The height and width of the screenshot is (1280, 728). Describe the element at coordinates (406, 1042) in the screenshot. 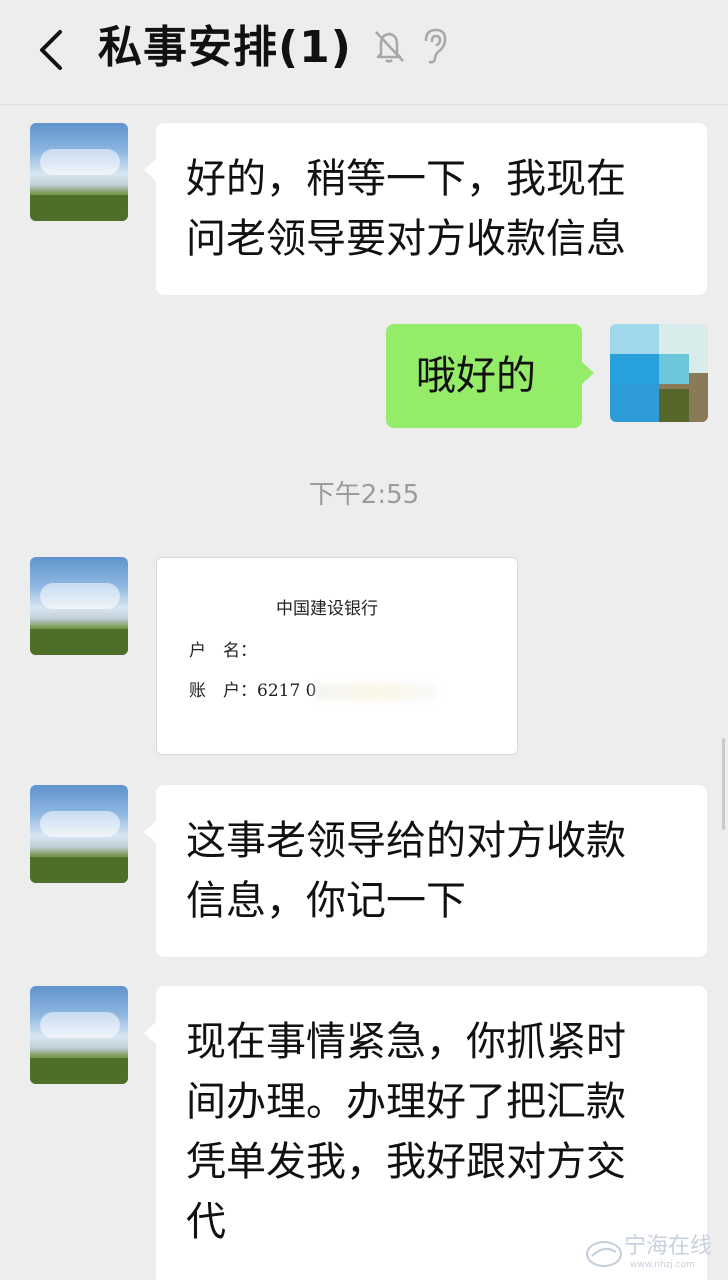

I see `message-line: 现在事情紧急，你抓紧时` at that location.